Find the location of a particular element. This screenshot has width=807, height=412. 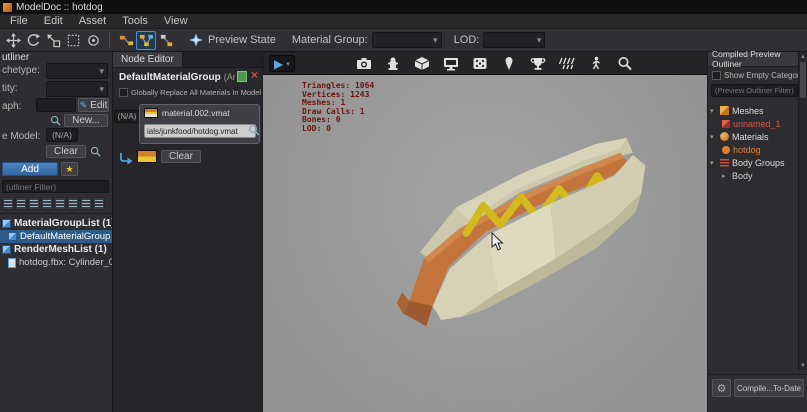

motion-lines-icon is located at coordinates (567, 63).